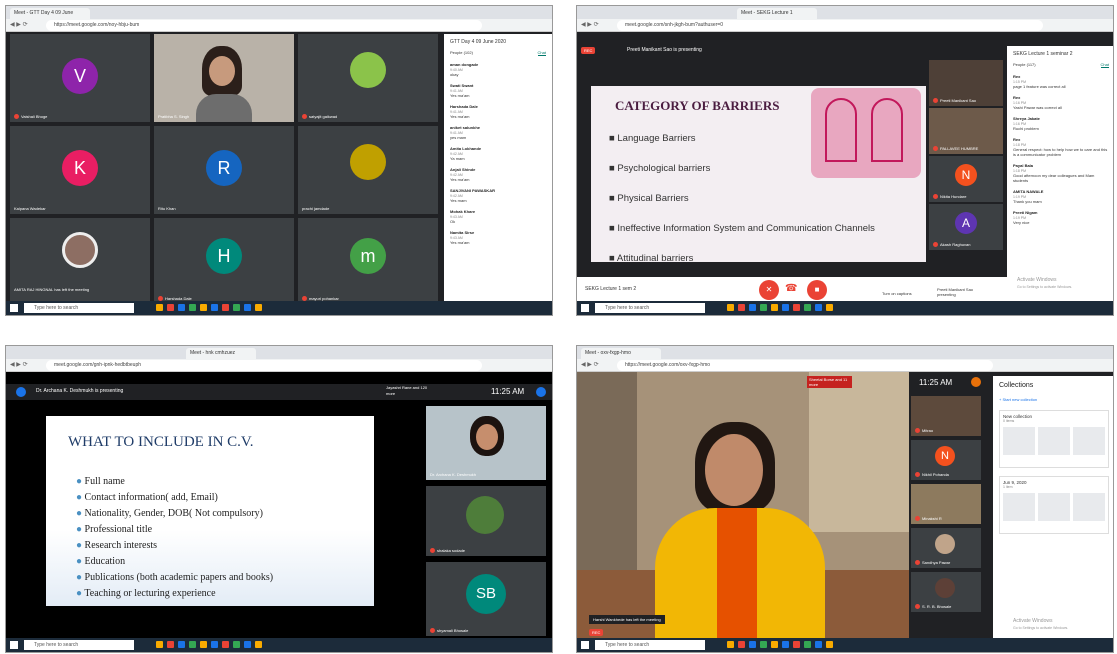 This screenshot has width=1117, height=654. Describe the element at coordinates (945, 456) in the screenshot. I see `avatar: N` at that location.